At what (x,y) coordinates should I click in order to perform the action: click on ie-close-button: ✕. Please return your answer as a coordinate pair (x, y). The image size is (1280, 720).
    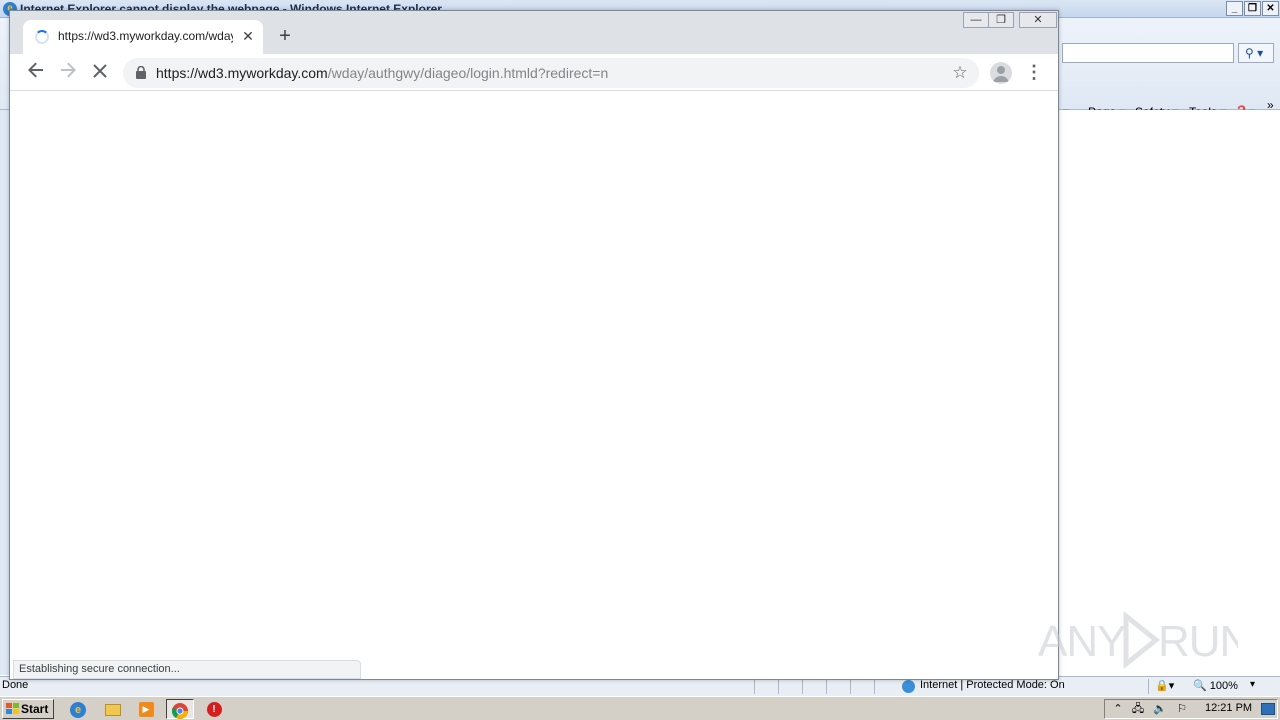
    Looking at the image, I should click on (1270, 8).